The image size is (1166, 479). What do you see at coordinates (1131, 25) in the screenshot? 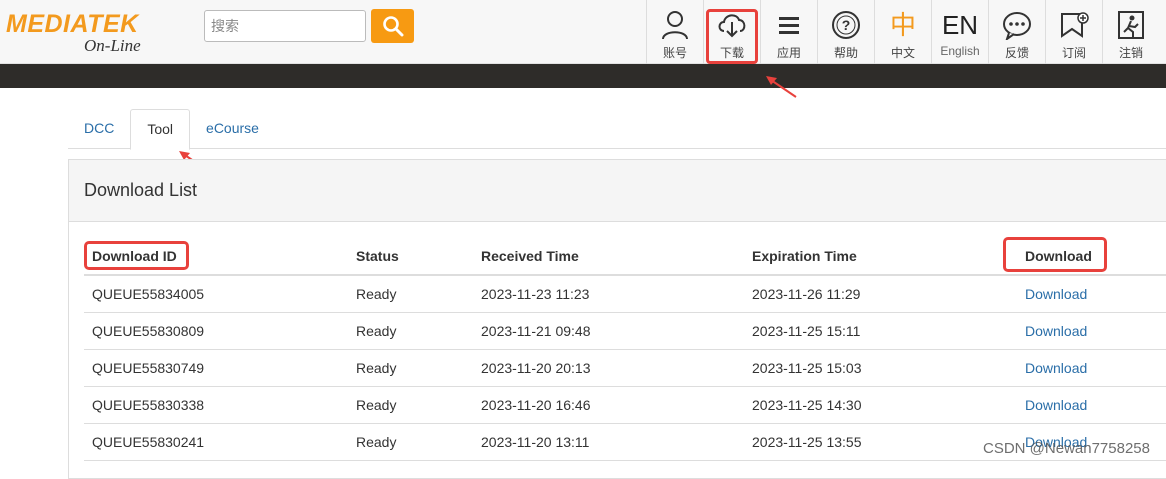
I see `logout-icon` at bounding box center [1131, 25].